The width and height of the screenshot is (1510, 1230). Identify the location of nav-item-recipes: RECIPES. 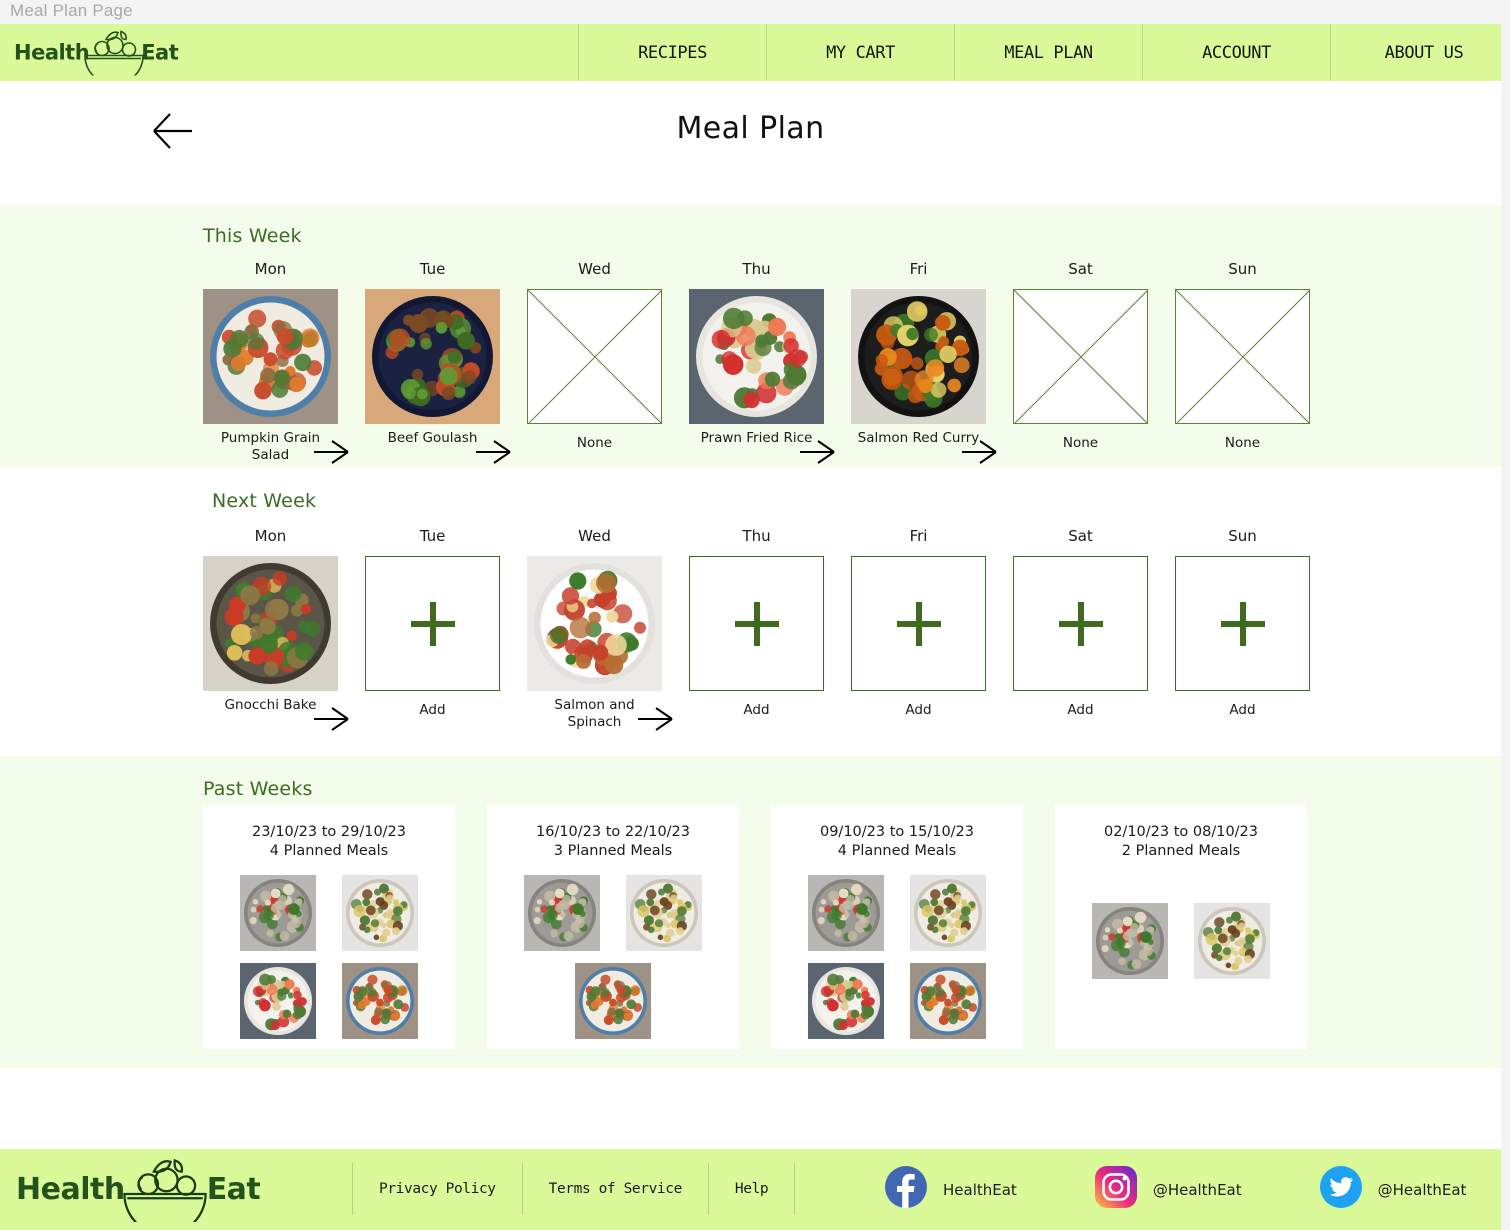
(672, 52).